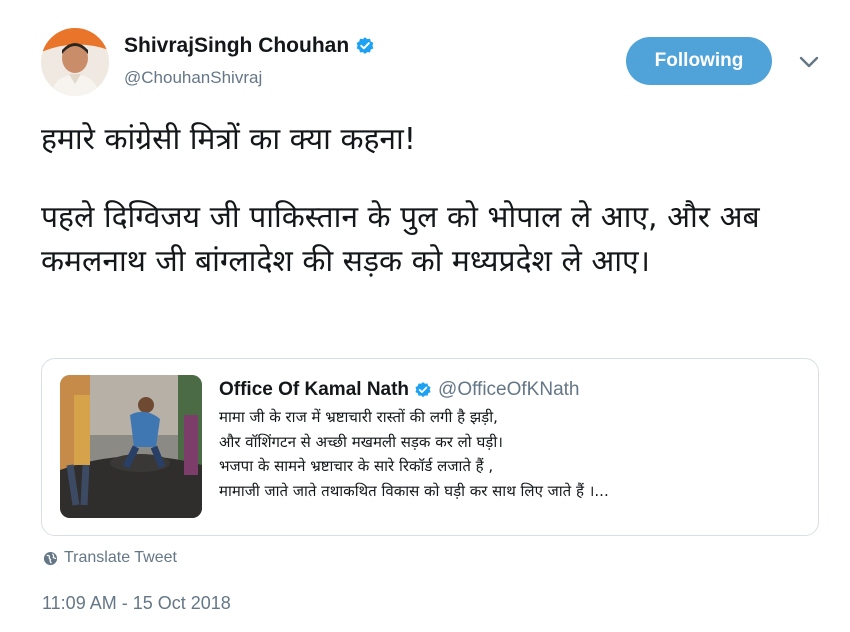 The image size is (850, 632). What do you see at coordinates (236, 46) in the screenshot?
I see `author-display-name: ShivrajSingh Chouhan` at bounding box center [236, 46].